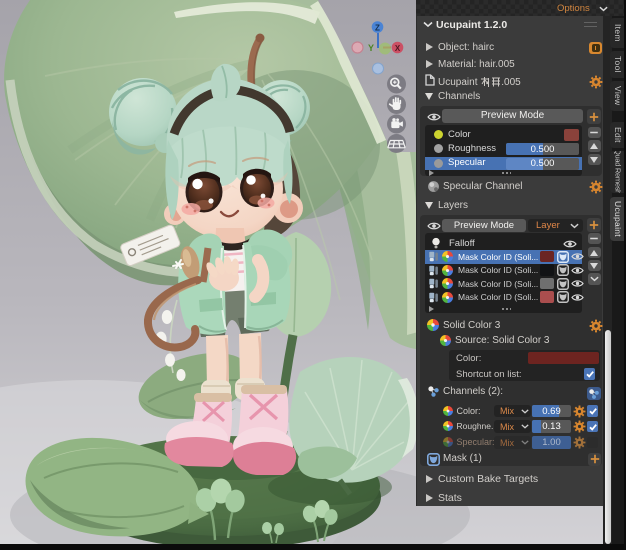 The image size is (626, 550). Describe the element at coordinates (371, 48) in the screenshot. I see `svg-text: Y` at that location.